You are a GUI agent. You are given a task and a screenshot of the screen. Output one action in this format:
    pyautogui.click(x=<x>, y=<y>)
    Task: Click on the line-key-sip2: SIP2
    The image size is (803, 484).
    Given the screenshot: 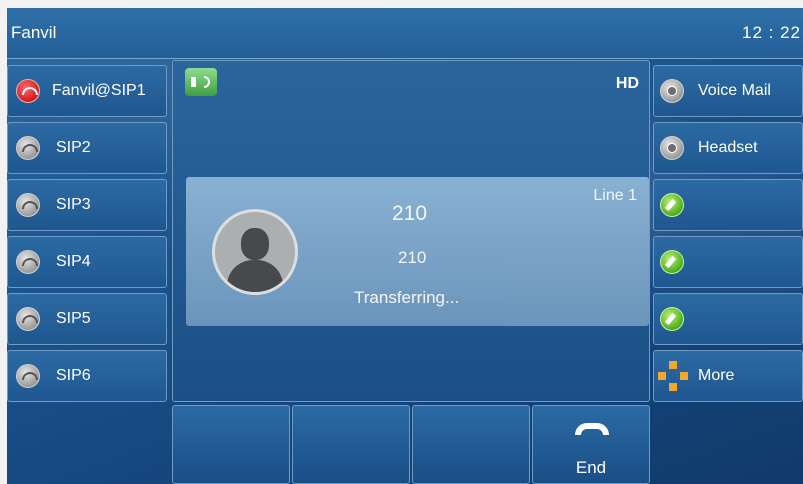 What is the action you would take?
    pyautogui.click(x=87, y=148)
    